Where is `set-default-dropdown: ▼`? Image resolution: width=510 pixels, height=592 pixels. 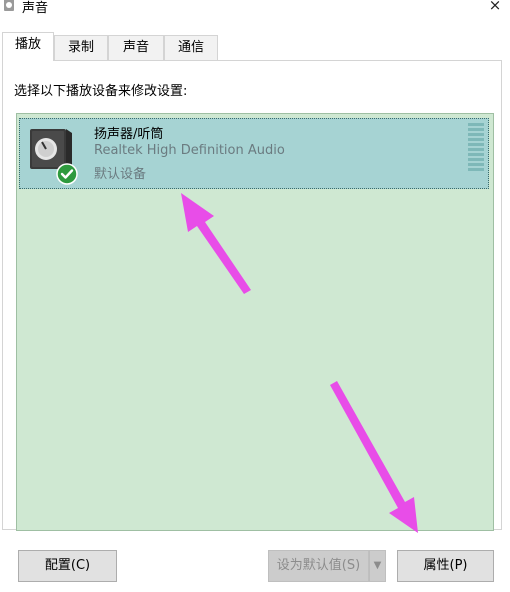 set-default-dropdown: ▼ is located at coordinates (377, 566).